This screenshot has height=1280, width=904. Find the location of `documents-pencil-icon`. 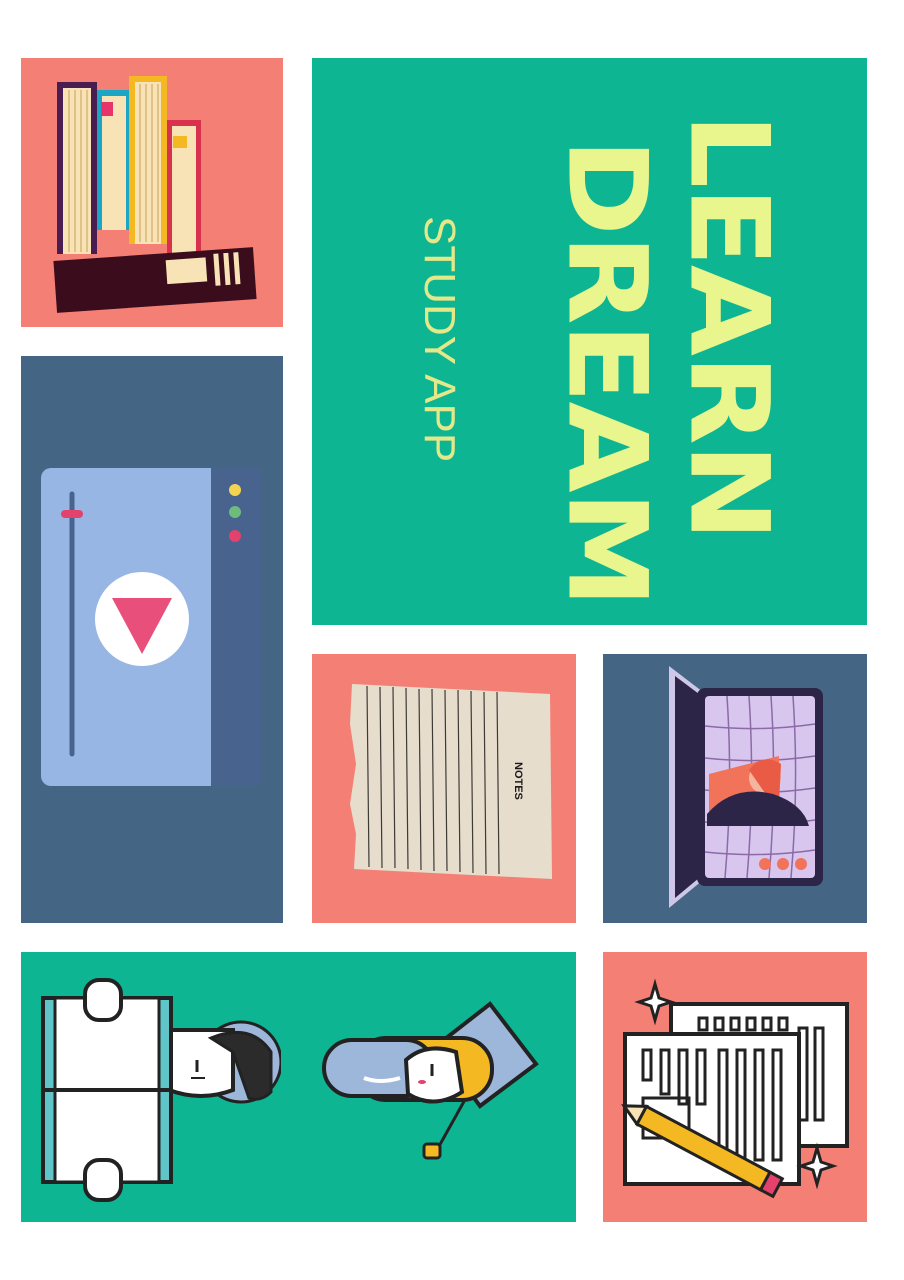

documents-pencil-icon is located at coordinates (735, 1088).